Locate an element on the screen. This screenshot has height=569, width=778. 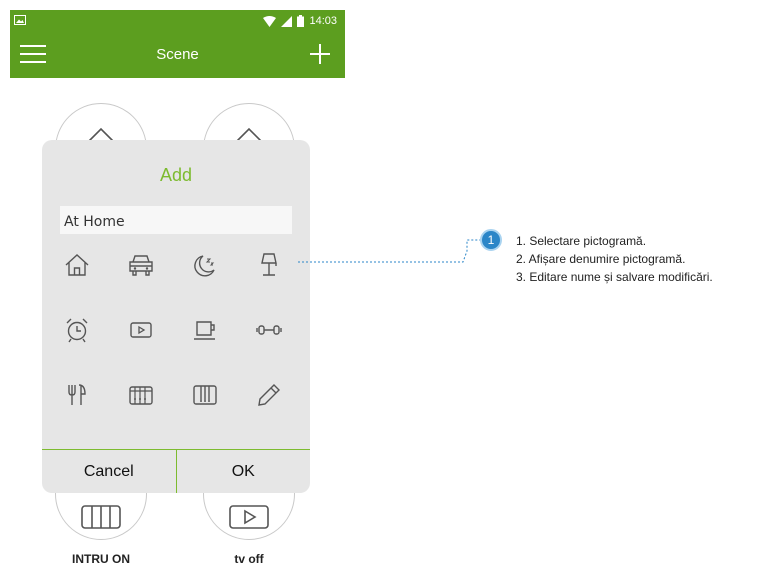
status-indicators: 14:03 is located at coordinates (300, 21).